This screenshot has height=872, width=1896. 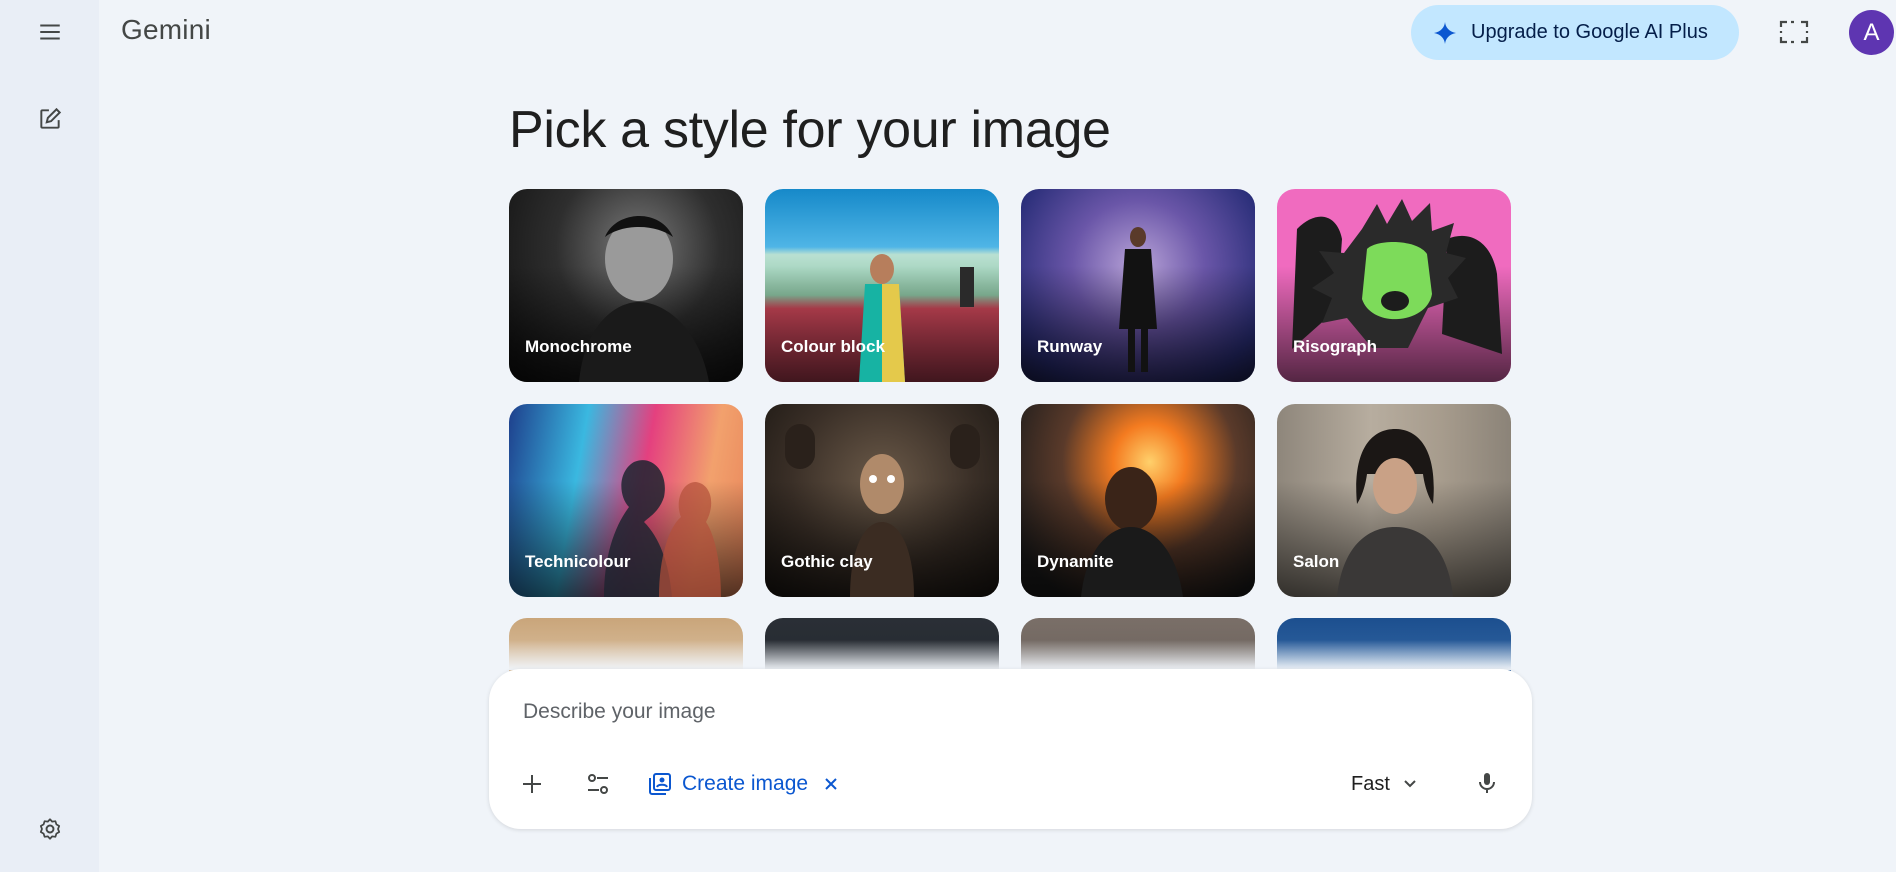 I want to click on tools-sliders-icon, so click(x=598, y=784).